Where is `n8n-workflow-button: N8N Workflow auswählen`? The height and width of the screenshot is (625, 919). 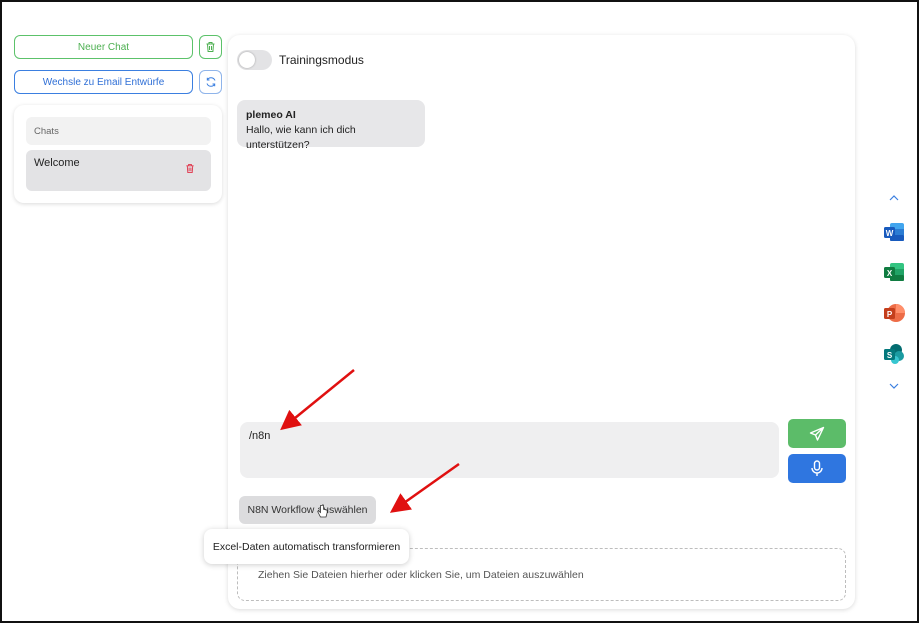 n8n-workflow-button: N8N Workflow auswählen is located at coordinates (307, 510).